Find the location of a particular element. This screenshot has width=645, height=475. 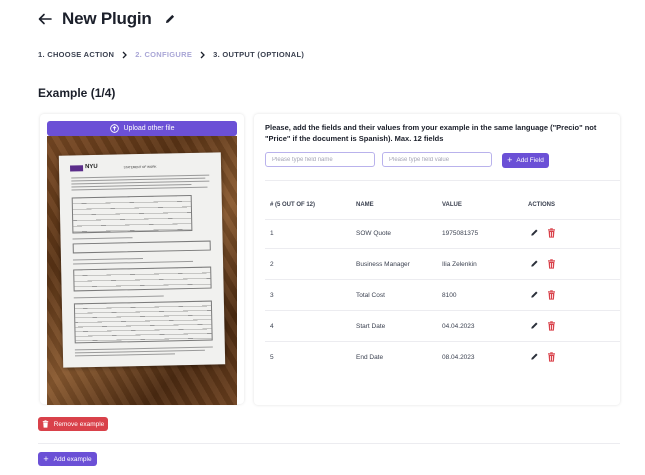

table-row: 1 SOW Quote 1975081375 is located at coordinates (437, 235).